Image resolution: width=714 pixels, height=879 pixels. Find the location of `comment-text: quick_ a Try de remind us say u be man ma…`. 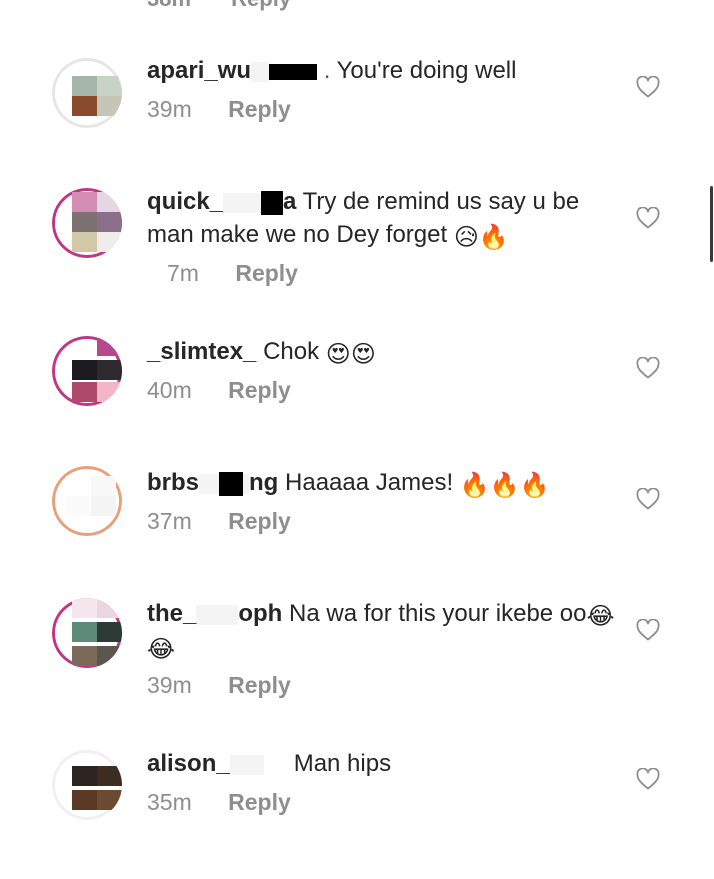

comment-text: quick_ a Try de remind us say u be man ma… is located at coordinates (363, 219).